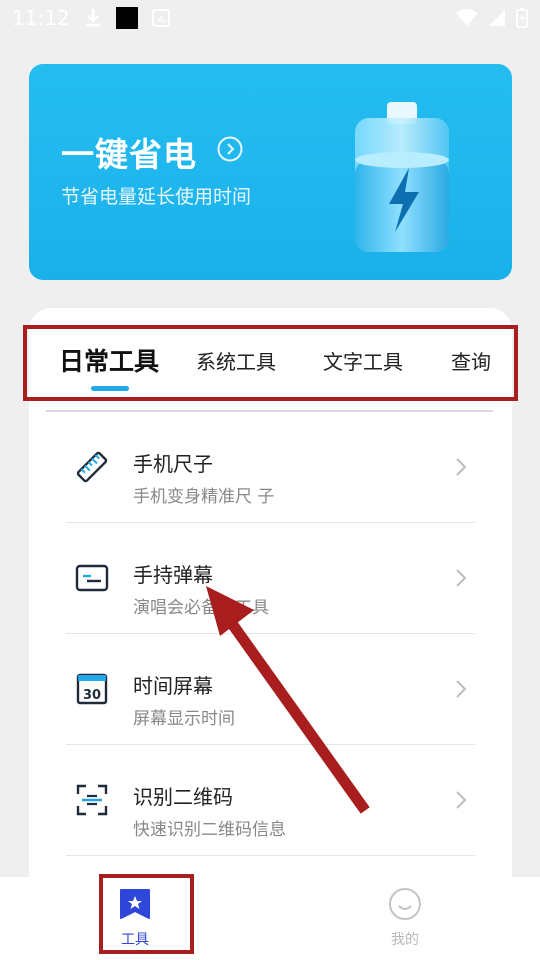  I want to click on a-icon: A, so click(160, 18).